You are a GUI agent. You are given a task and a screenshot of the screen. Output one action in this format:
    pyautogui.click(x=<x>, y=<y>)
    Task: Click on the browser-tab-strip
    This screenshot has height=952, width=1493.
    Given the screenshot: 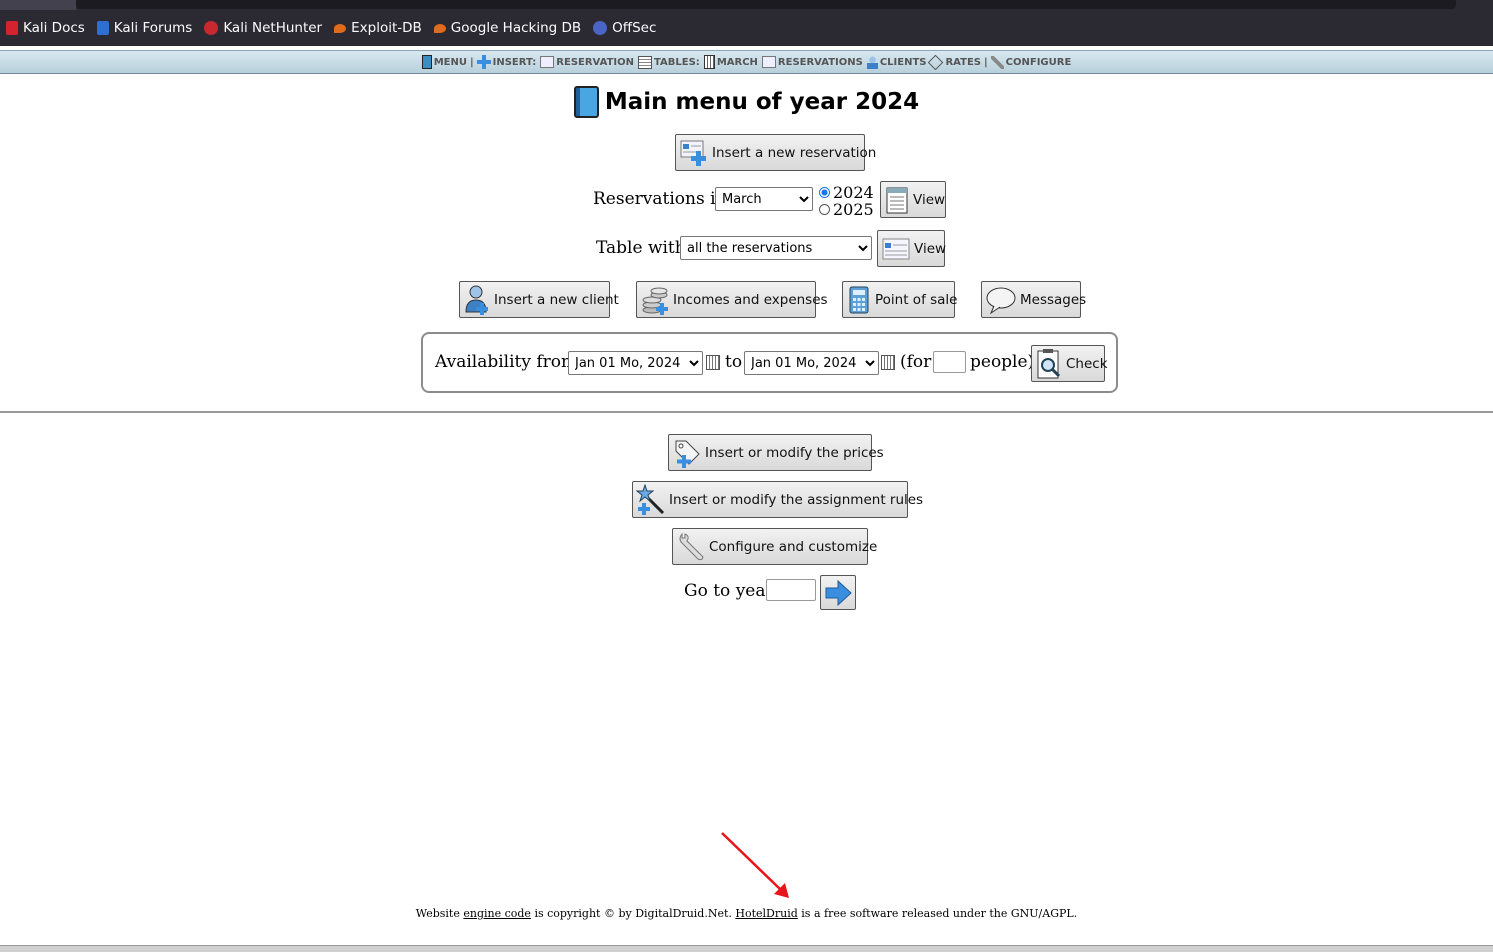 What is the action you would take?
    pyautogui.click(x=746, y=5)
    